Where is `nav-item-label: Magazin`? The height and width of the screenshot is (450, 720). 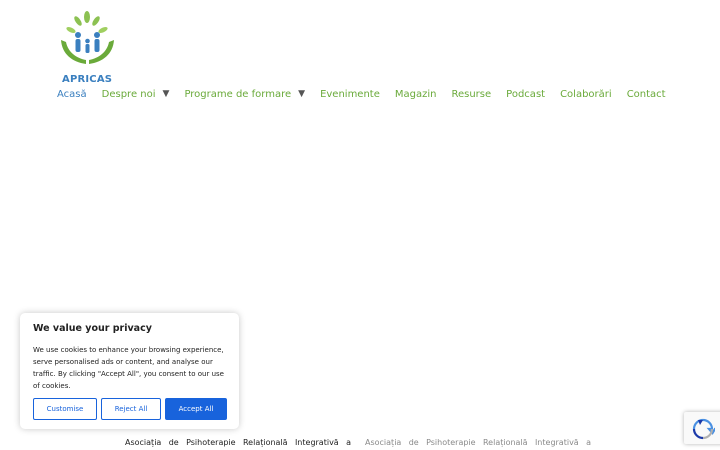 nav-item-label: Magazin is located at coordinates (415, 94).